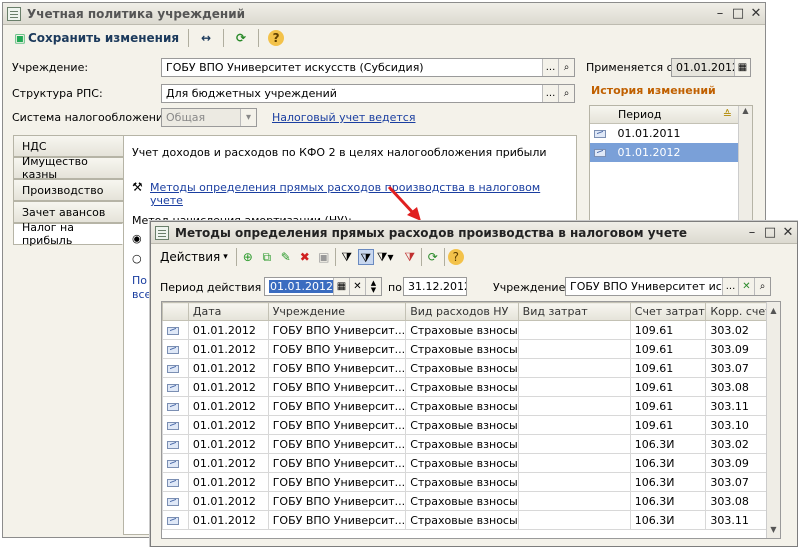 This screenshot has height=547, width=798. Describe the element at coordinates (323, 286) in the screenshot. I see `period-from-field: 01.01.2012 ▦ ✕ ▲ ▼` at that location.